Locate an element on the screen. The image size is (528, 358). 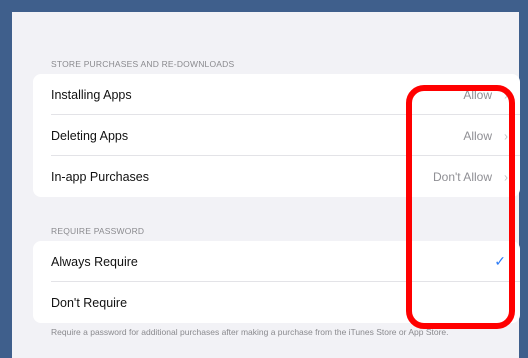
in-app-purchases-label: In-app Purchases is located at coordinates (100, 176).